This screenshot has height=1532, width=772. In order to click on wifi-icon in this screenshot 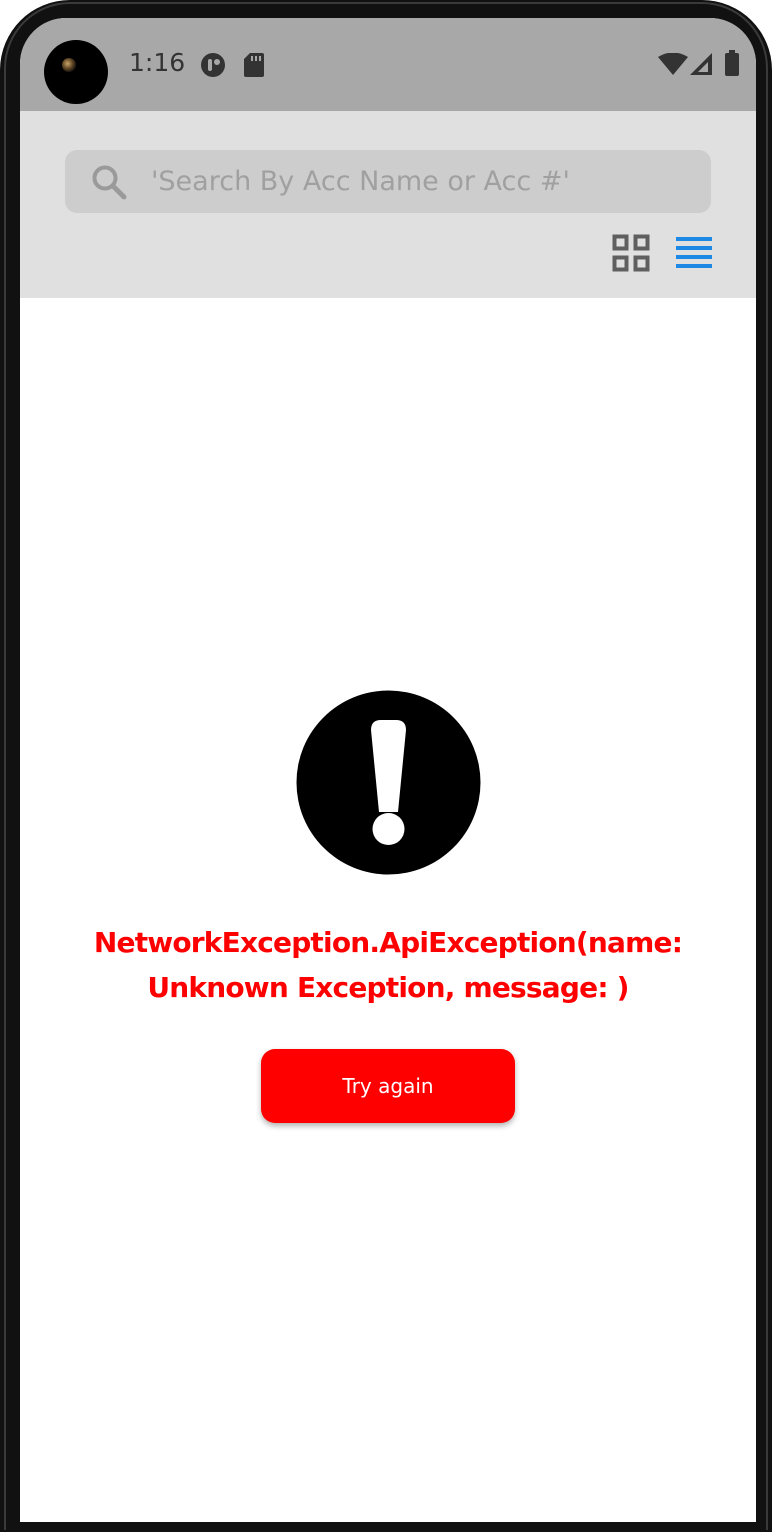, I will do `click(673, 64)`.